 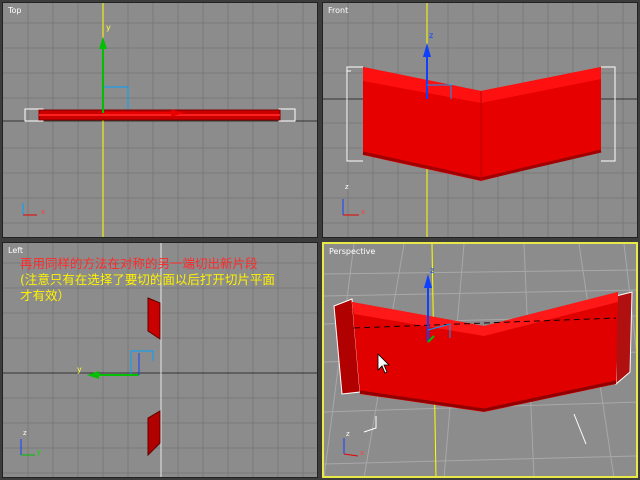 What do you see at coordinates (352, 251) in the screenshot?
I see `viewport-label-perspective: Perspective` at bounding box center [352, 251].